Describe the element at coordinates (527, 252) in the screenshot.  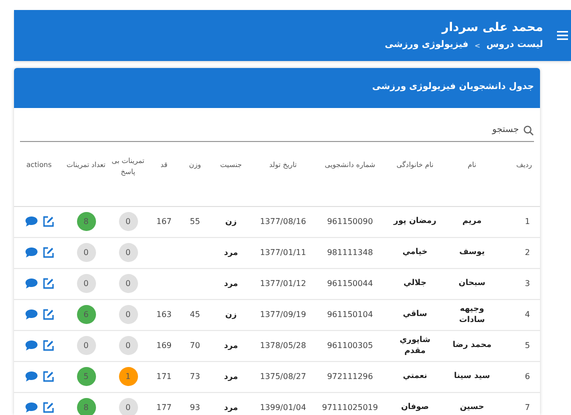
I see `table-cell: 2` at that location.